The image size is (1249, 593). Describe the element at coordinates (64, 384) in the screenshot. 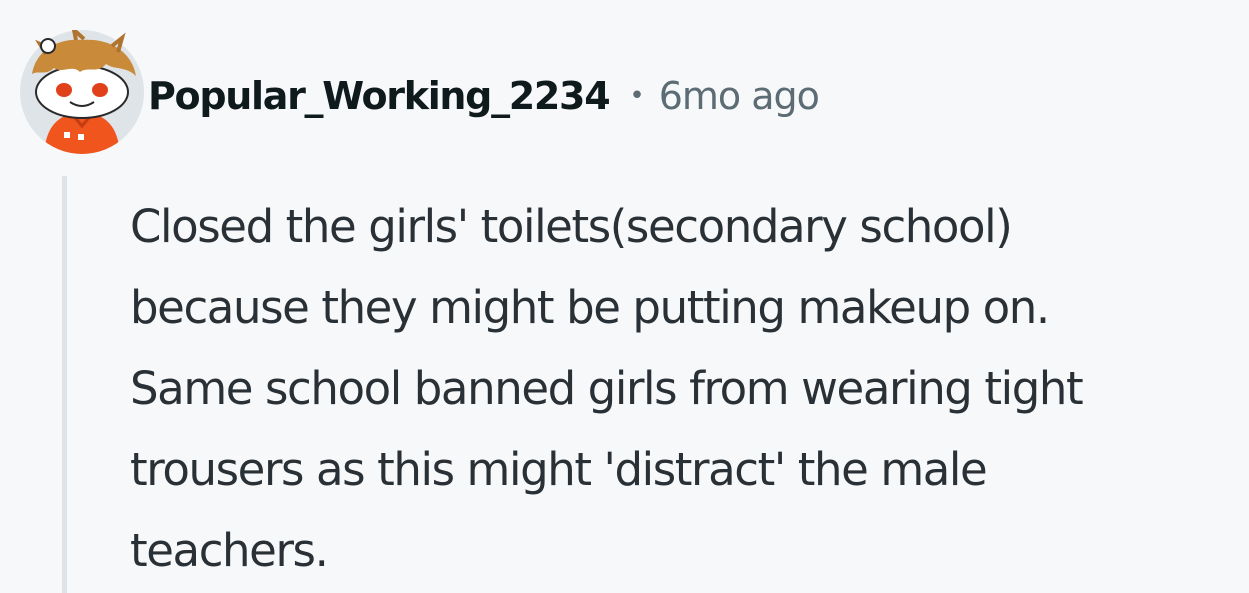

I see `thread-line` at that location.